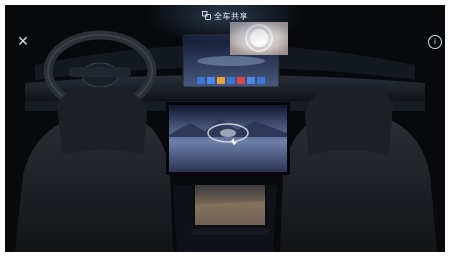 The image size is (450, 257). I want to click on close-icon: ✕, so click(23, 42).